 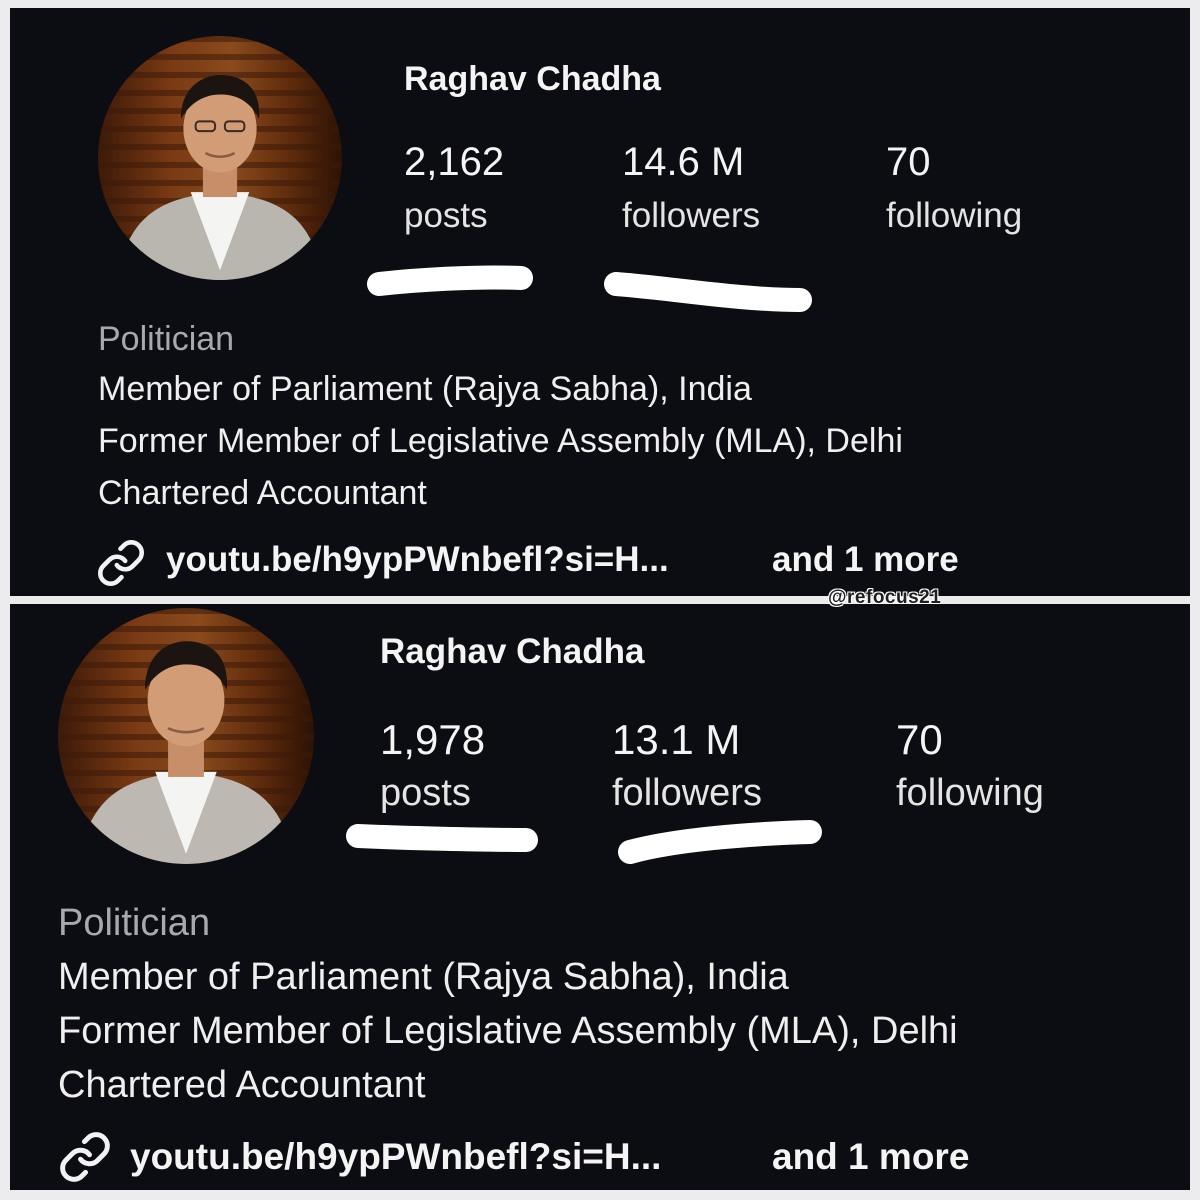 I want to click on followers-count: 14.6 M, so click(x=683, y=162).